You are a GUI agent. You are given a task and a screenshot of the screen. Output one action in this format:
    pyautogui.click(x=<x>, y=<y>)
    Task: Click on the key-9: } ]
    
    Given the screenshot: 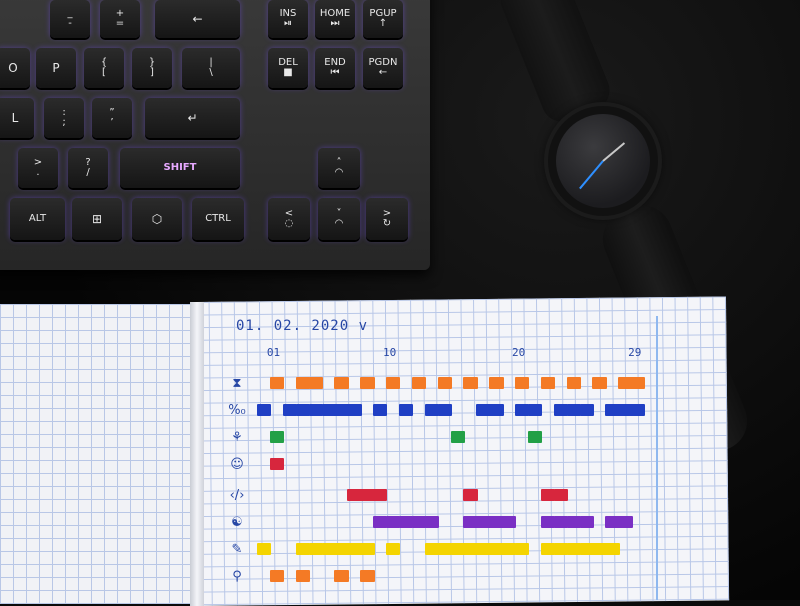 What is the action you would take?
    pyautogui.click(x=152, y=68)
    